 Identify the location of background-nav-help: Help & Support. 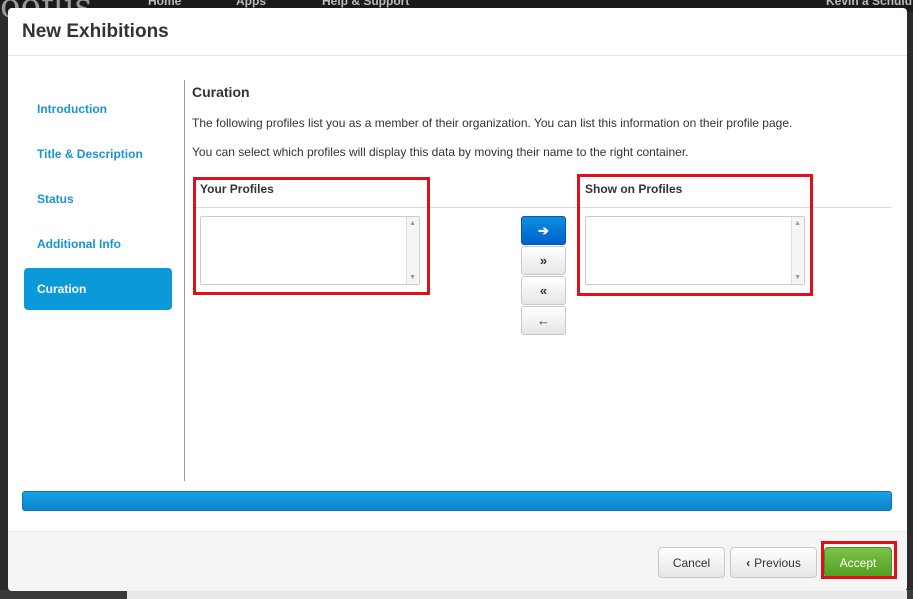
(366, 4).